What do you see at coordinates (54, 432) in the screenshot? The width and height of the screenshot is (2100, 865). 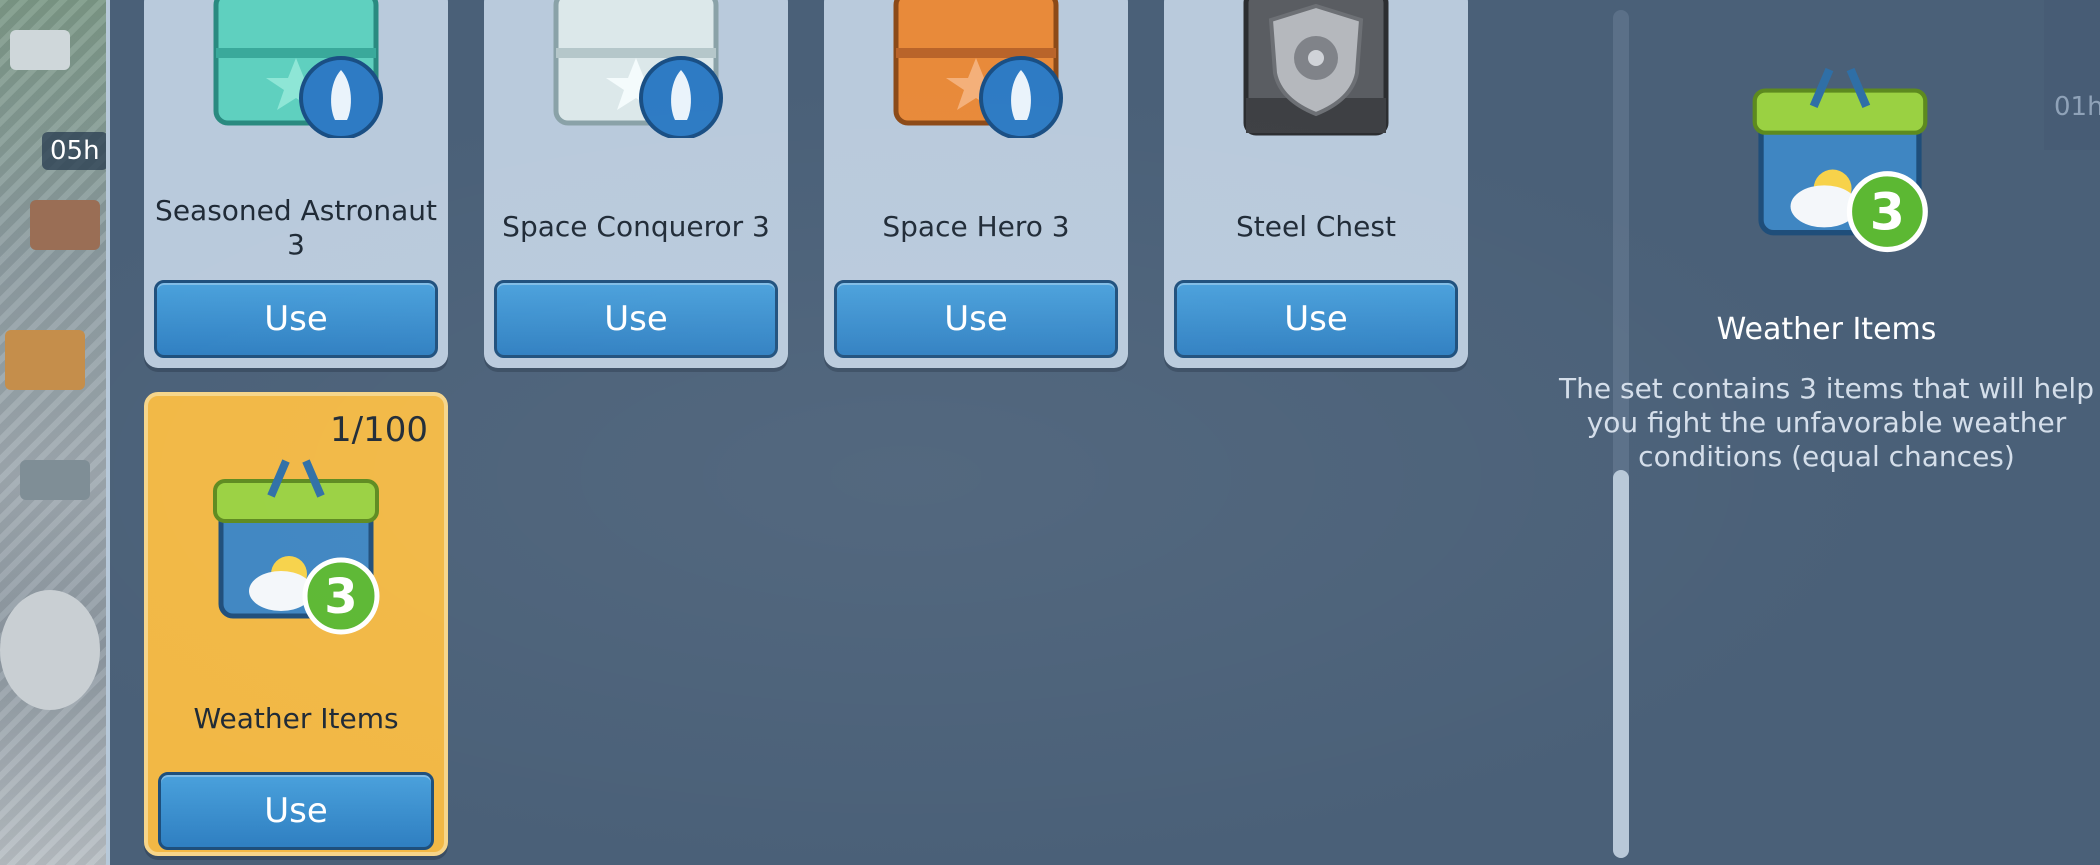 I see `background-city: 05h` at bounding box center [54, 432].